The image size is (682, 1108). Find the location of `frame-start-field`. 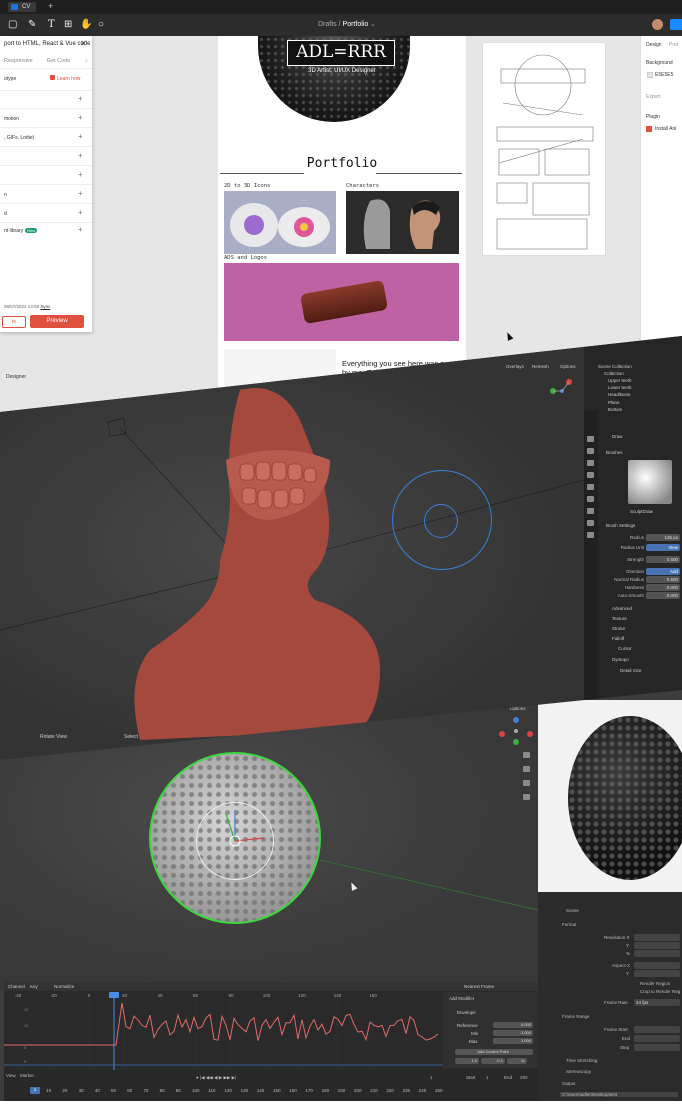

frame-start-field is located at coordinates (657, 1029).